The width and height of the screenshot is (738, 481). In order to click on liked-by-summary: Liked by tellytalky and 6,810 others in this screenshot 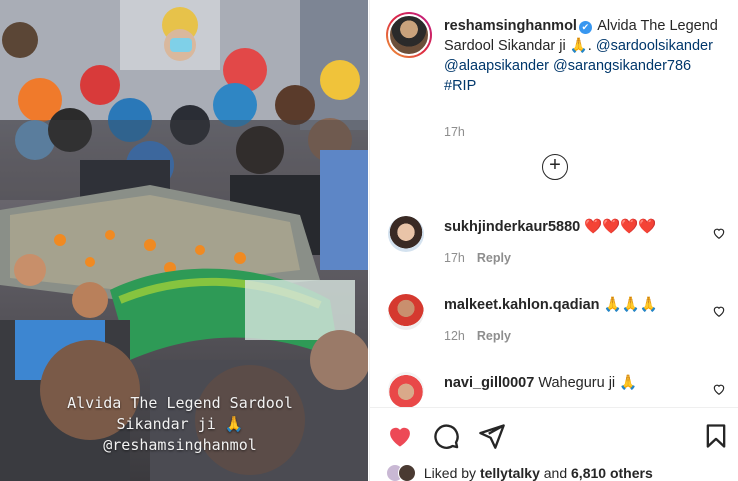, I will do `click(519, 472)`.